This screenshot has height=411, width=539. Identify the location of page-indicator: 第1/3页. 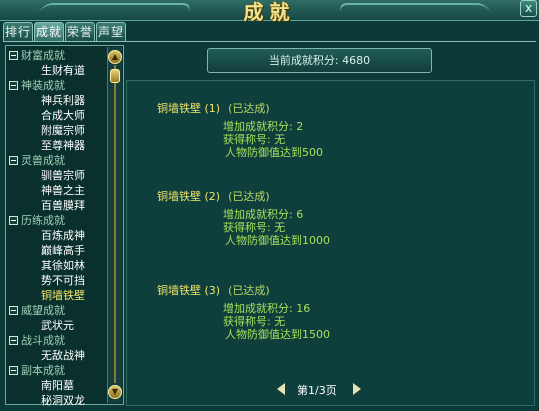
(317, 390).